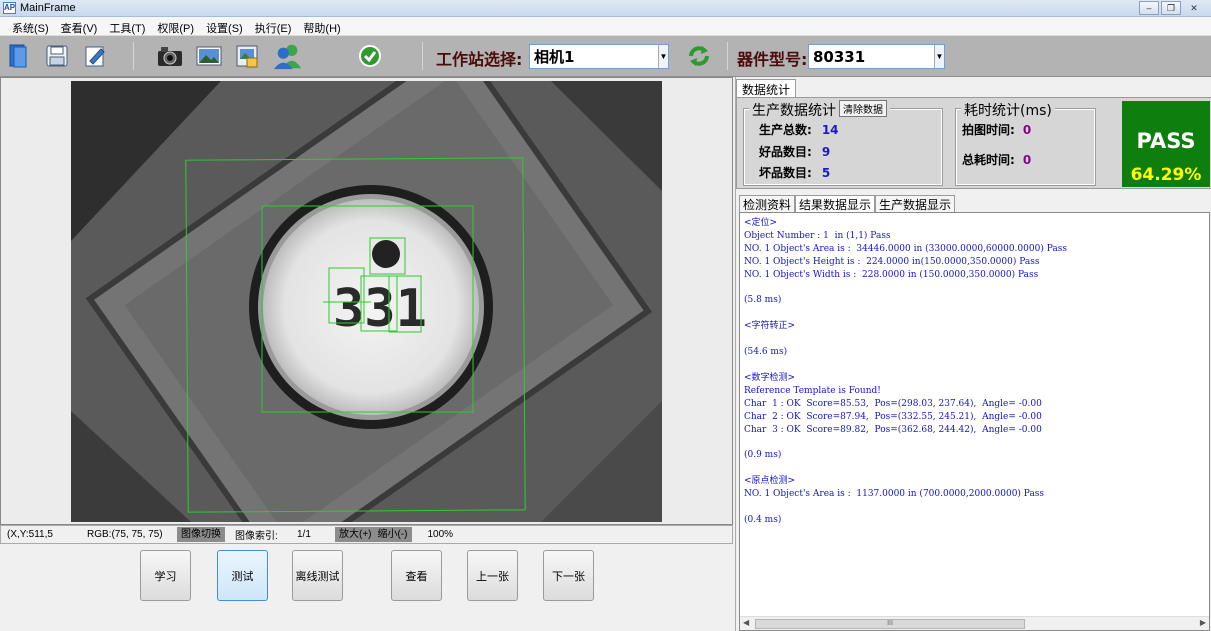  I want to click on title-bar: AP MainFrame – ❐ ✕, so click(605, 8).